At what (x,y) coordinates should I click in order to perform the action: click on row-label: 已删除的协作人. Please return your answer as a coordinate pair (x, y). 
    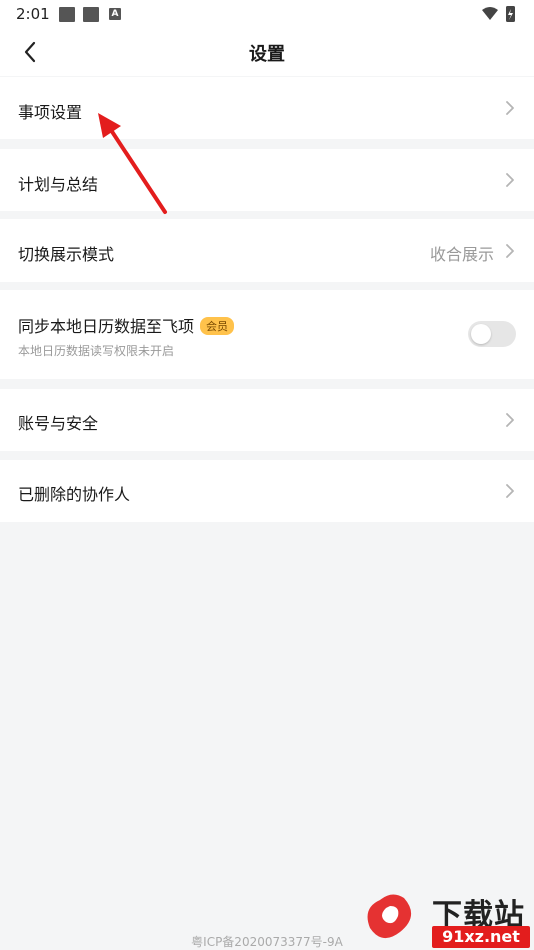
    Looking at the image, I should click on (74, 494).